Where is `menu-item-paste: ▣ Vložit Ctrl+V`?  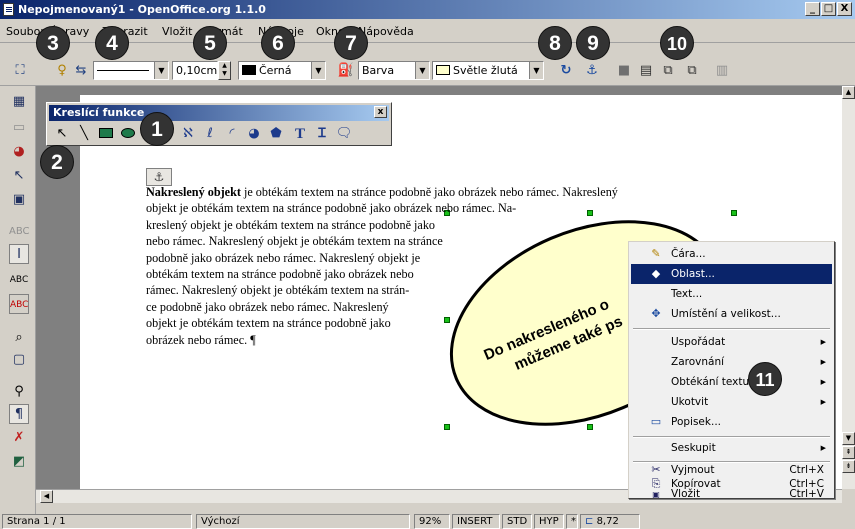
menu-item-paste: ▣ Vložit Ctrl+V is located at coordinates (731, 494).